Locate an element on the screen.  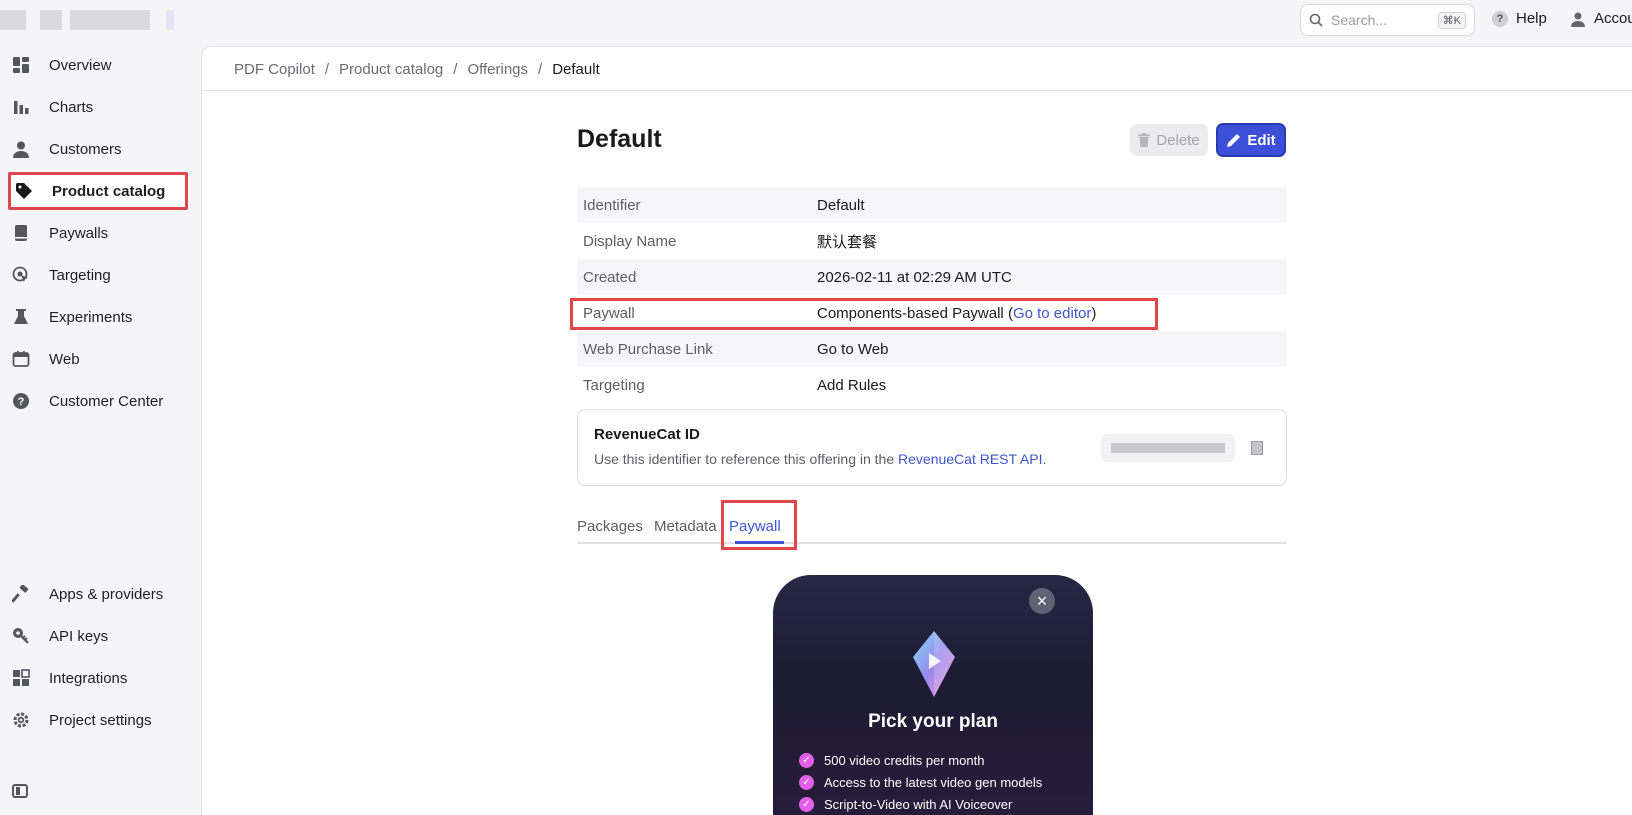
book-icon is located at coordinates (21, 233).